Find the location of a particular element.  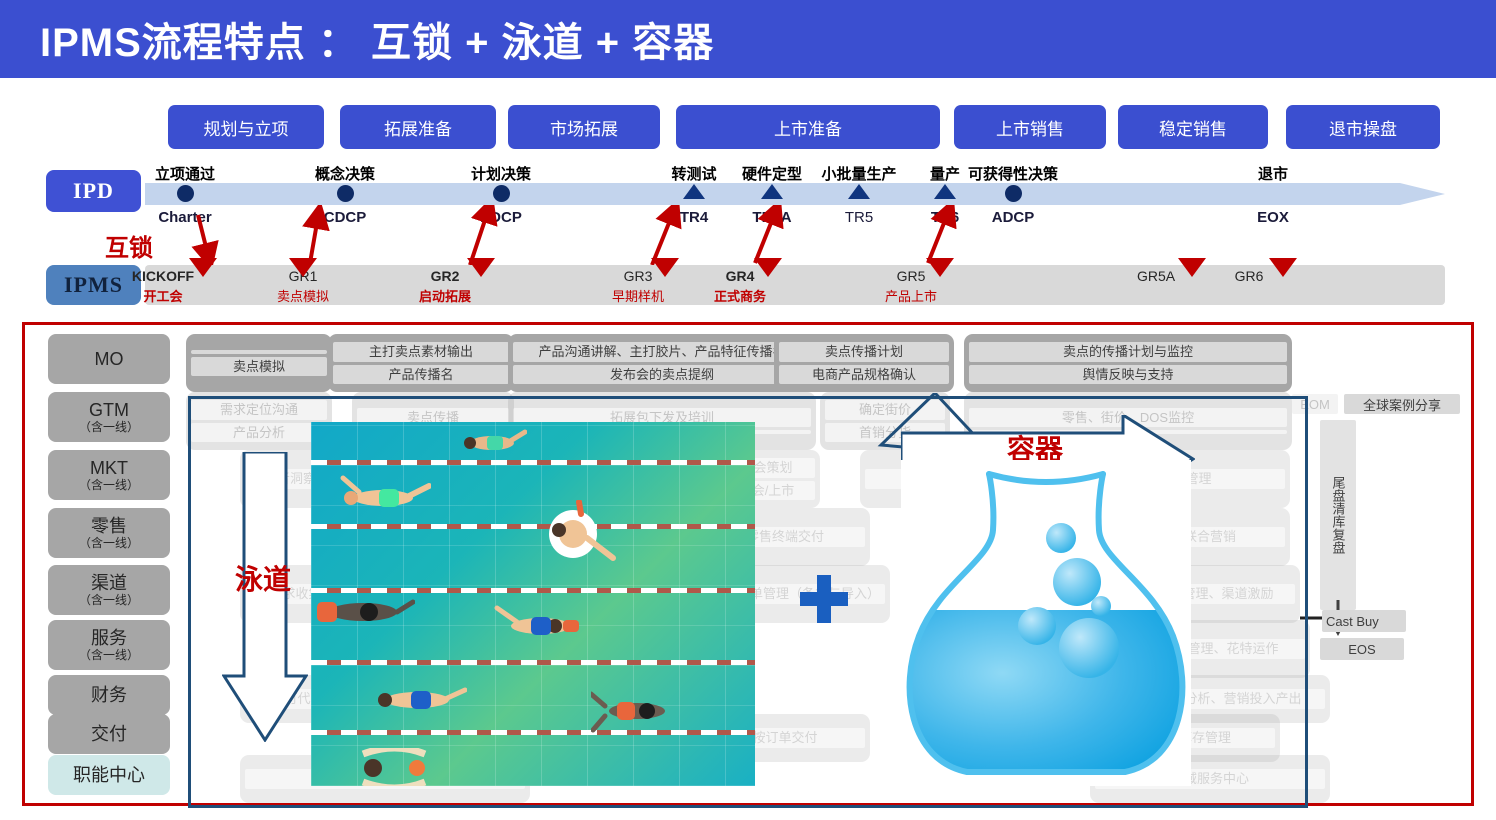

lane-activity-cell: 卖点模拟 is located at coordinates (259, 366).